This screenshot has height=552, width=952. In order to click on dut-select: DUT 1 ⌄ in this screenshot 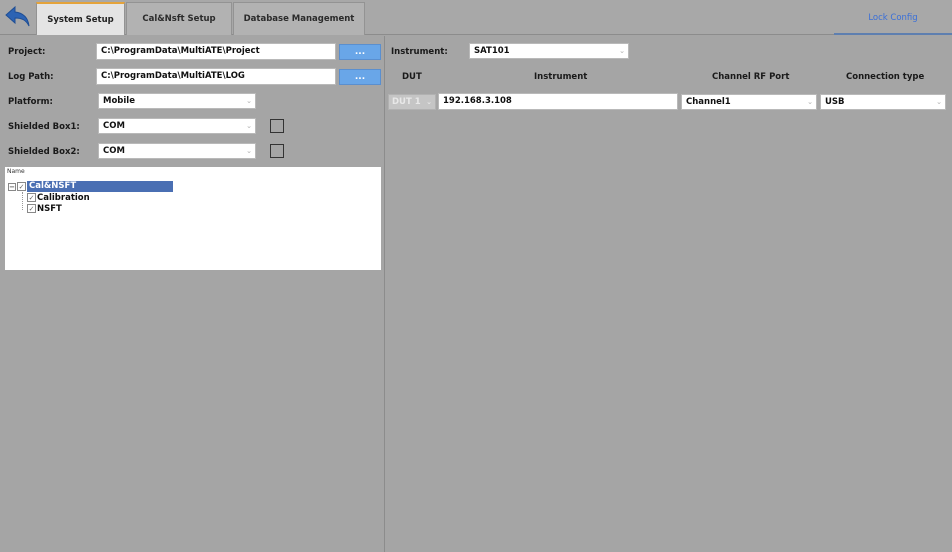, I will do `click(412, 102)`.